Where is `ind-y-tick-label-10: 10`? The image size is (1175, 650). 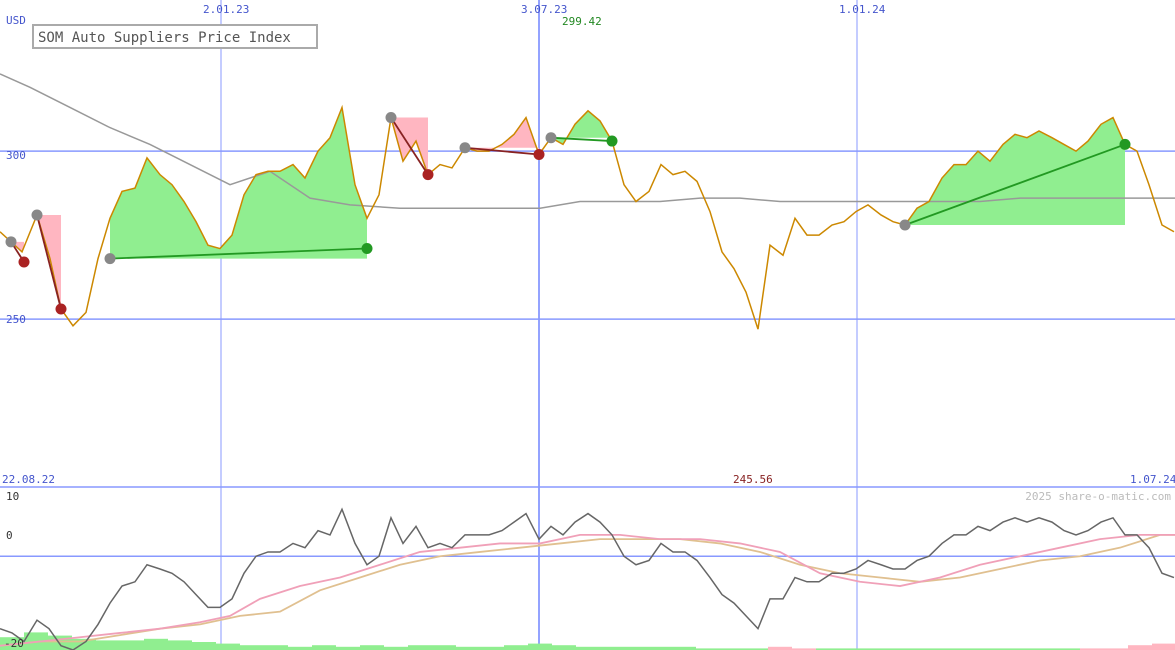 ind-y-tick-label-10: 10 is located at coordinates (12, 496).